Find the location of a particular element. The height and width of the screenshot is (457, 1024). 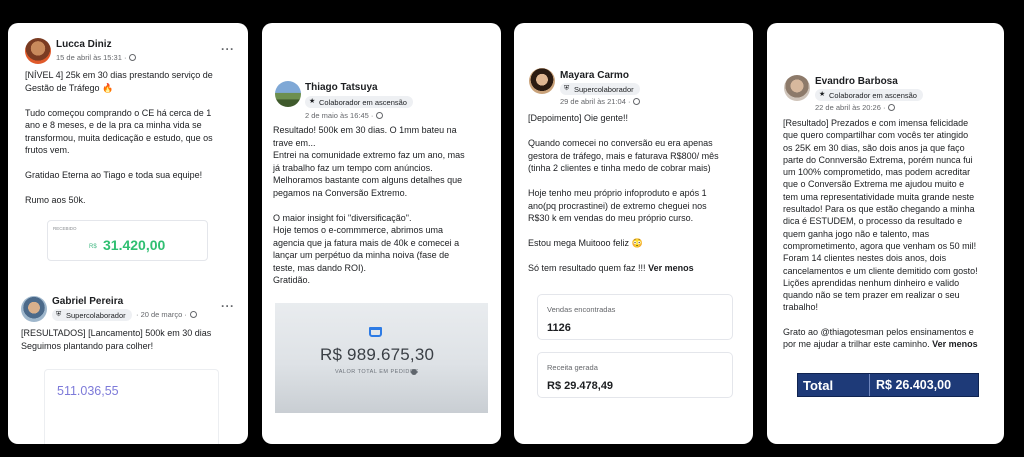

result-value: 511.036,55 is located at coordinates (88, 391).